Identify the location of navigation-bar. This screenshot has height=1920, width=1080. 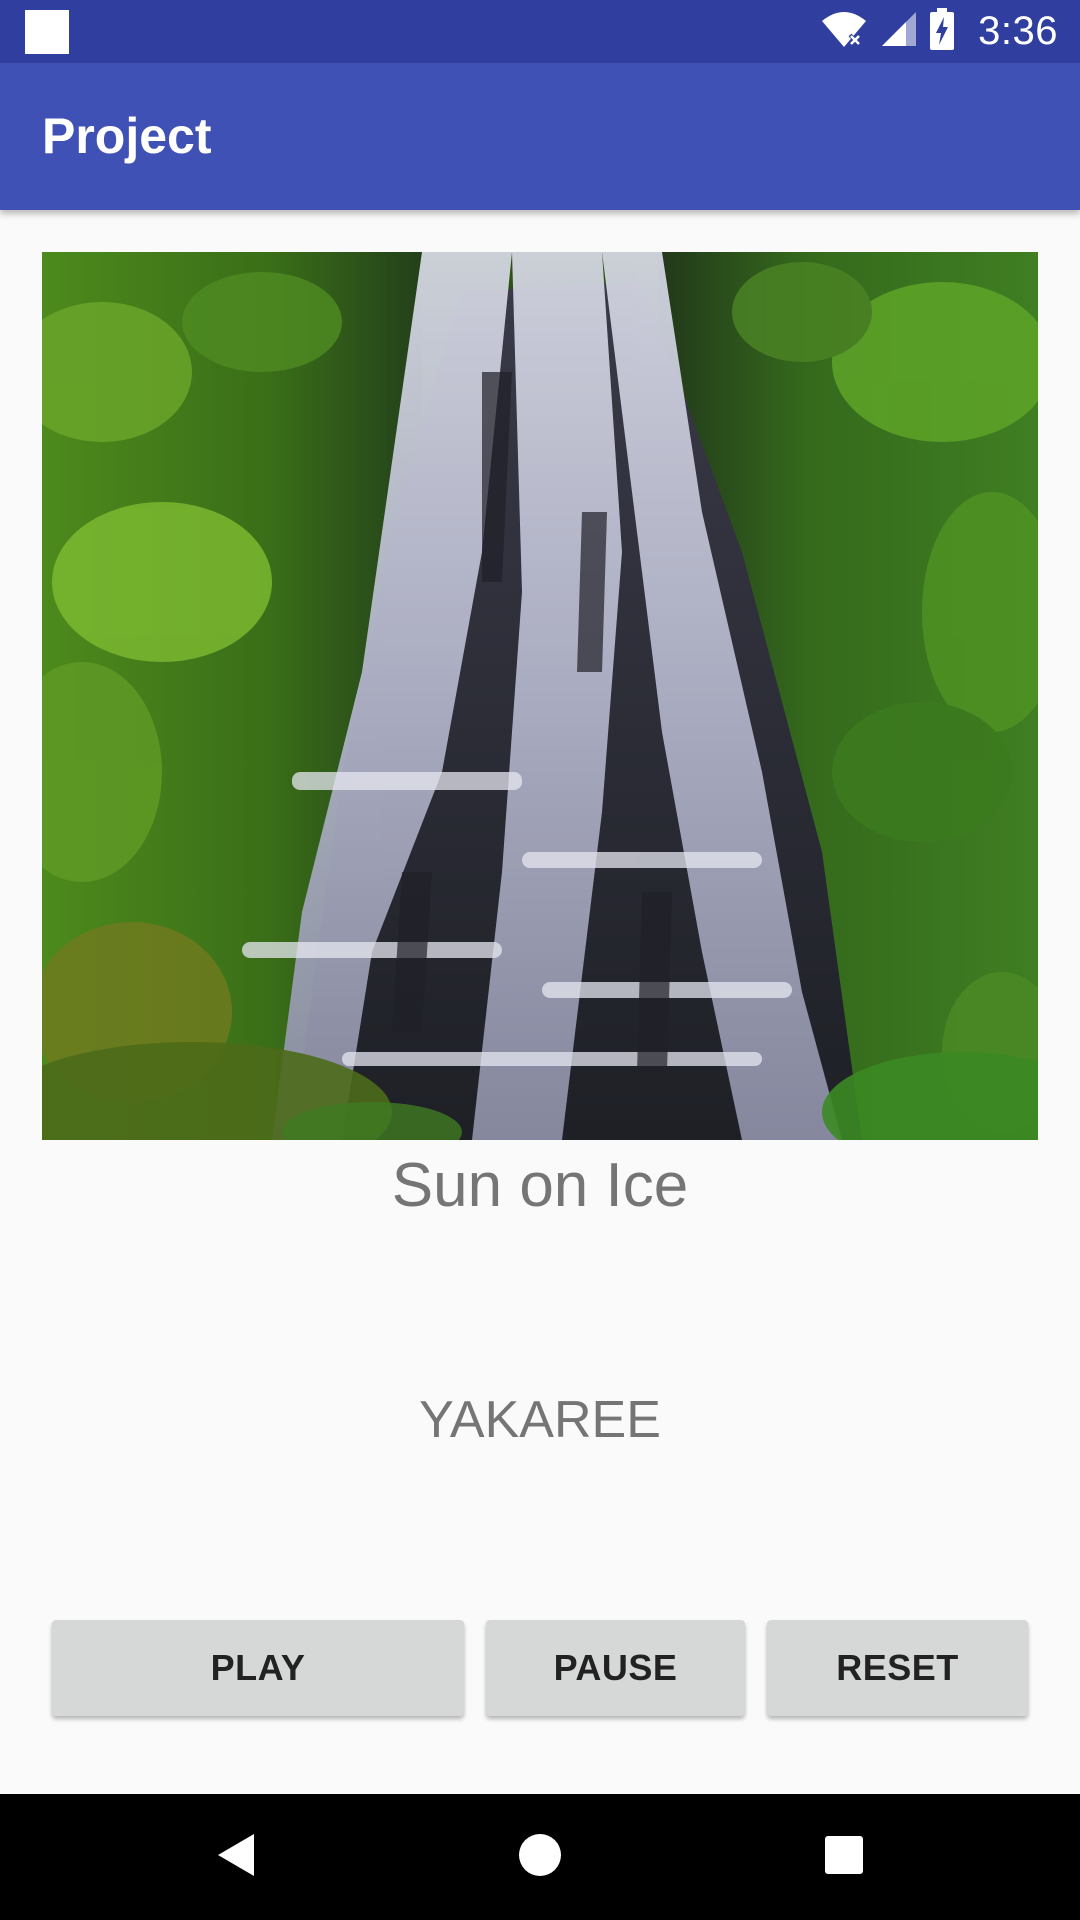
(540, 1857).